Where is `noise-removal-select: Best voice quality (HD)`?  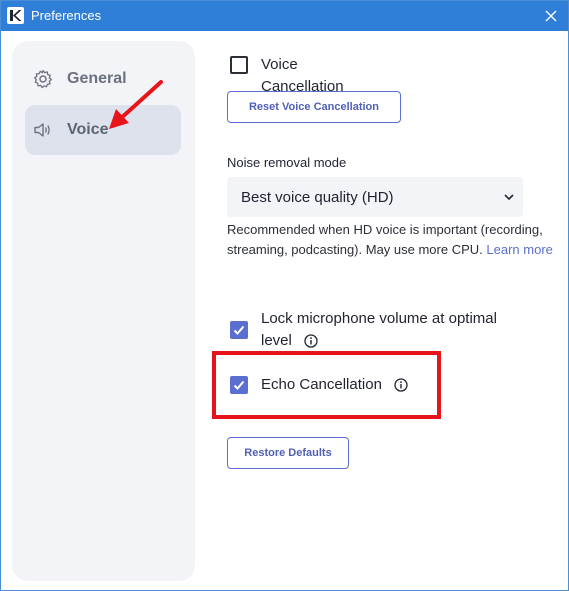 noise-removal-select: Best voice quality (HD) is located at coordinates (375, 197).